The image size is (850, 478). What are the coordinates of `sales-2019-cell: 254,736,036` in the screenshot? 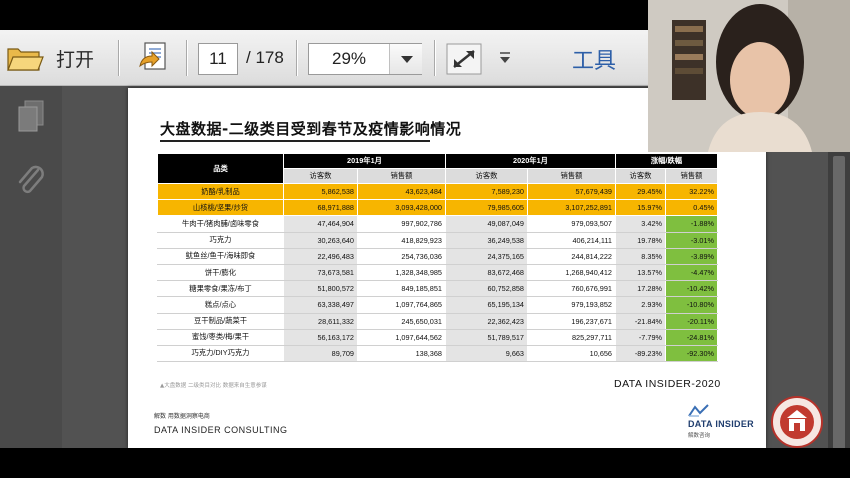 It's located at (401, 256).